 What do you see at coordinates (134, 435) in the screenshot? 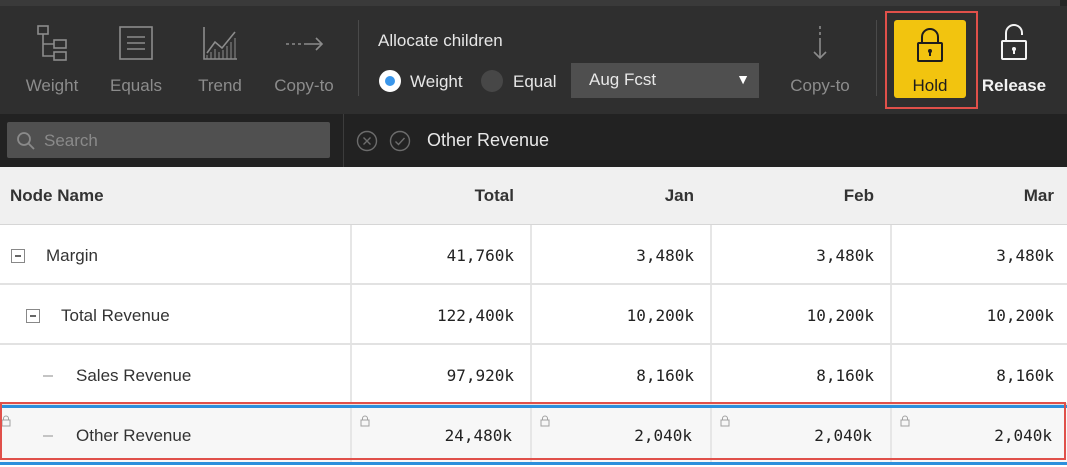
I see `node-name: Other Revenue` at bounding box center [134, 435].